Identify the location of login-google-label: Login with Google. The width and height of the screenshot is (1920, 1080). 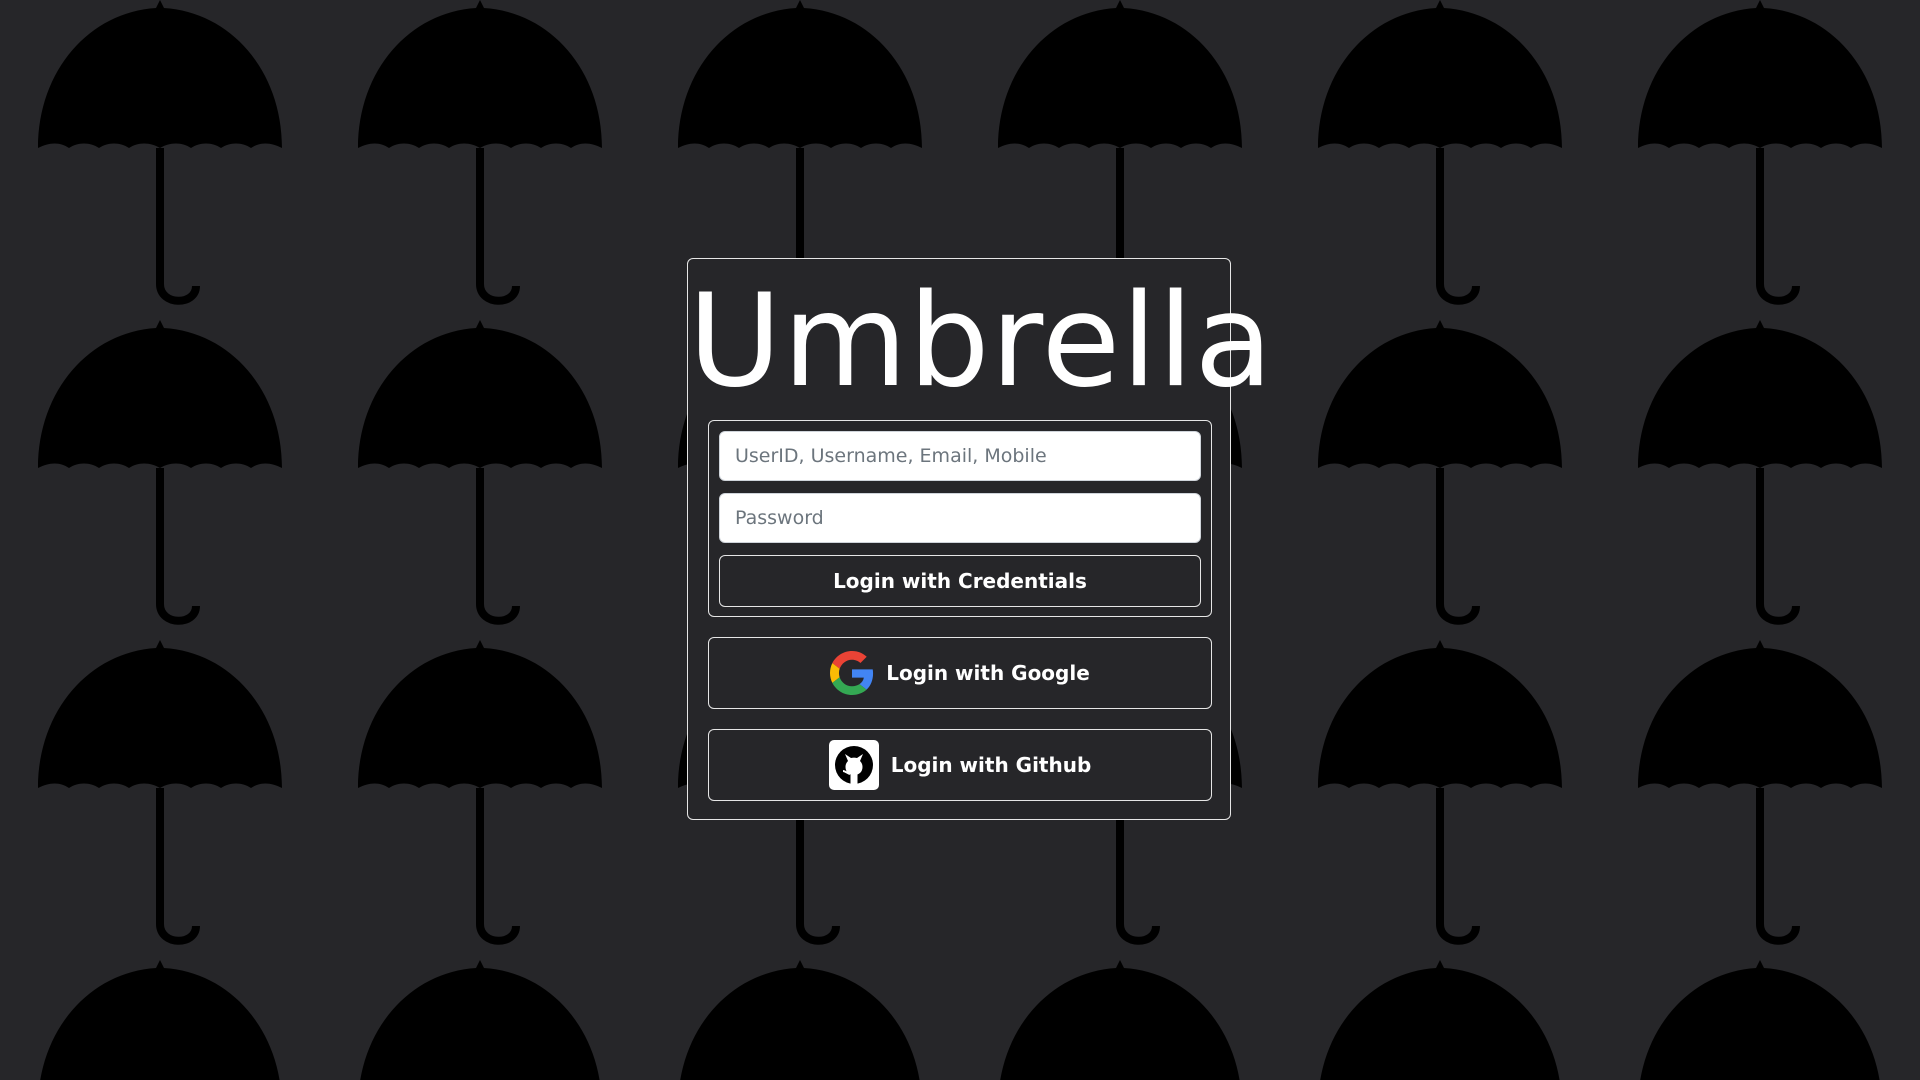
(988, 673).